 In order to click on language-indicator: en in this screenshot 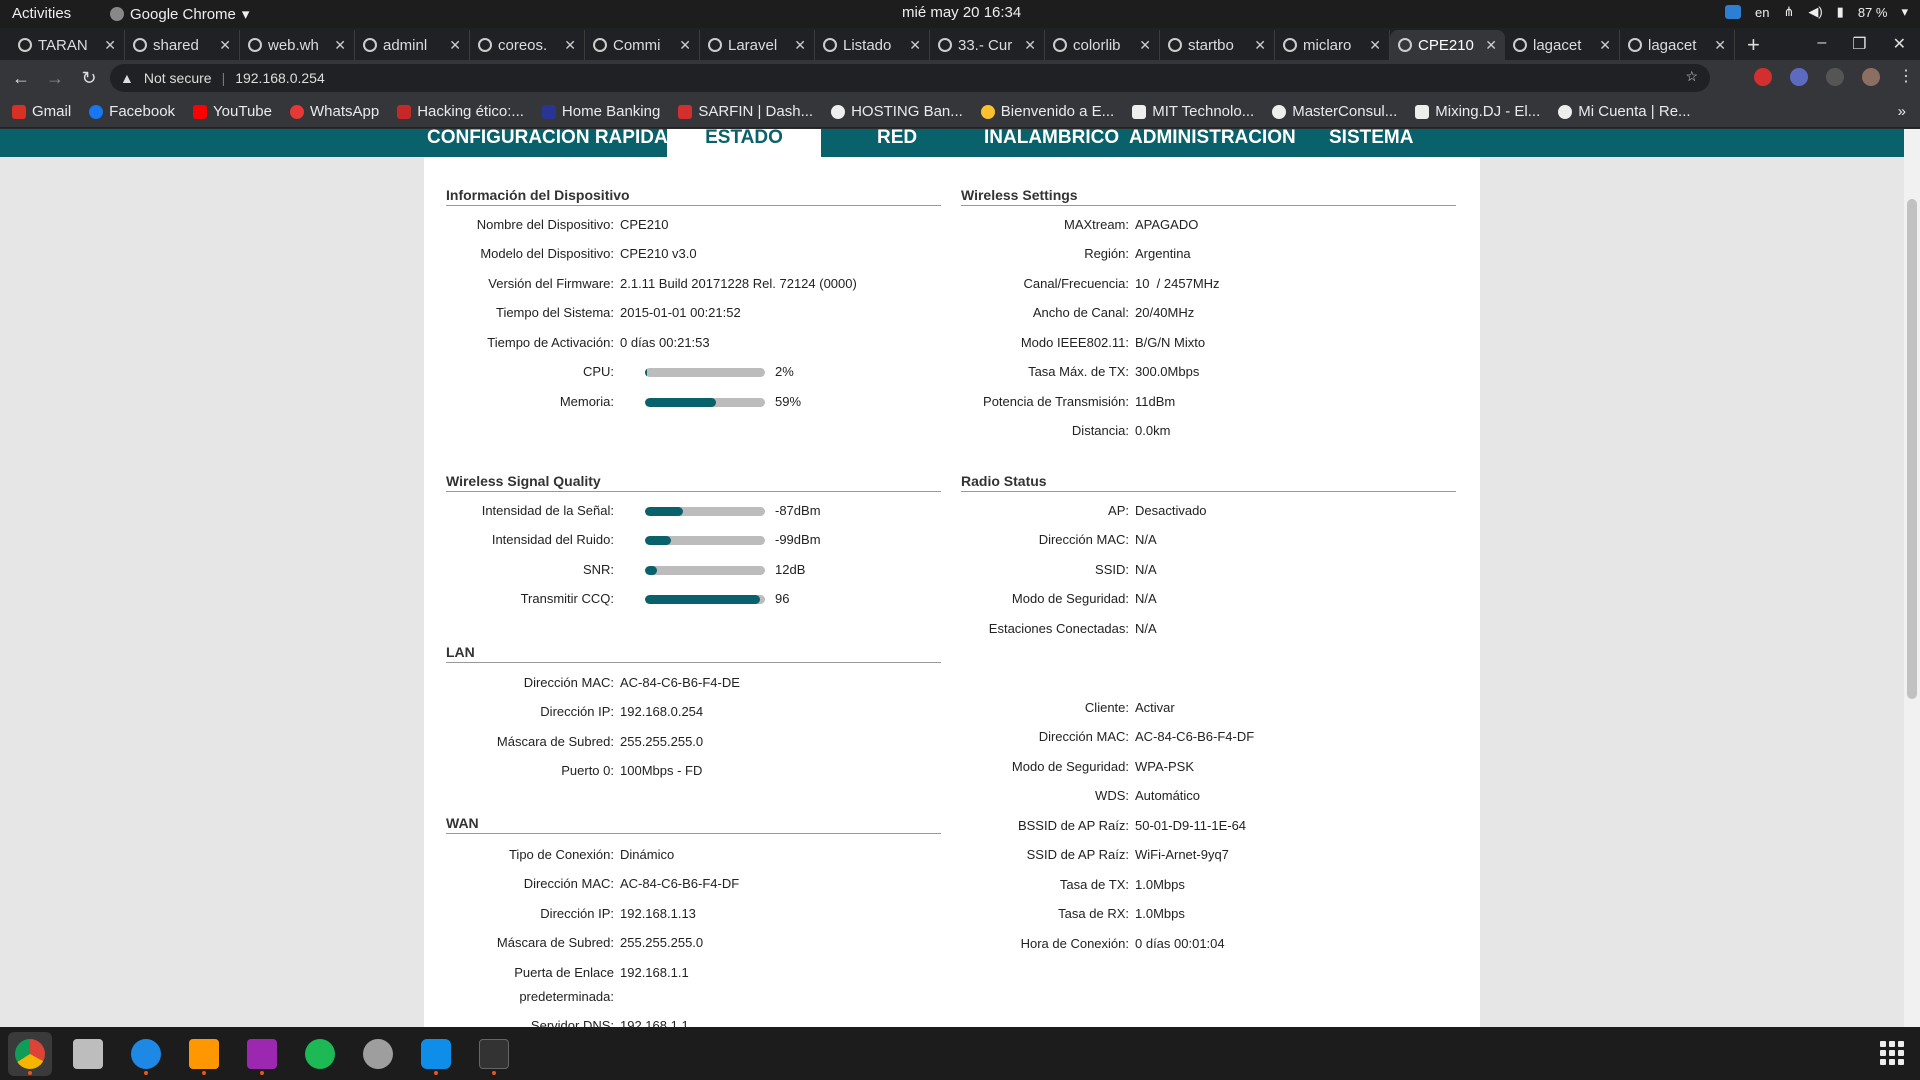, I will do `click(1762, 12)`.